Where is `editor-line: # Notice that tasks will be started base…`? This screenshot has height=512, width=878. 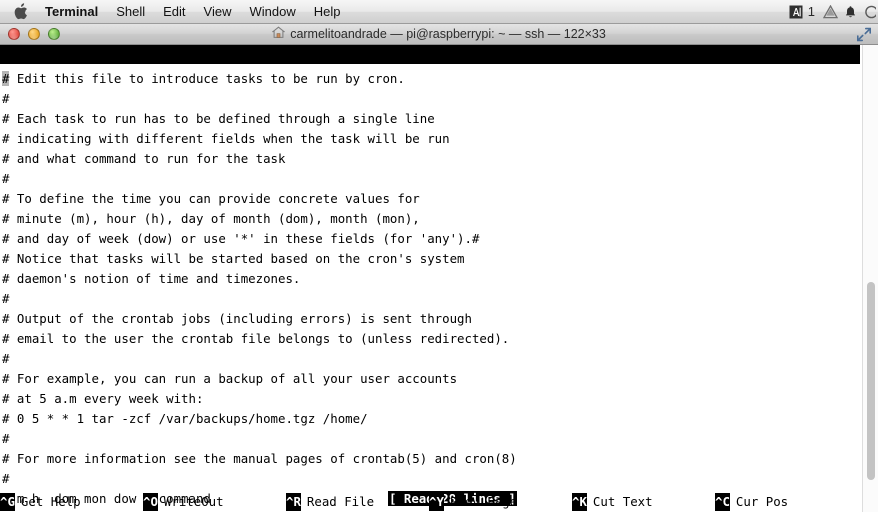 editor-line: # Notice that tasks will be started base… is located at coordinates (233, 258).